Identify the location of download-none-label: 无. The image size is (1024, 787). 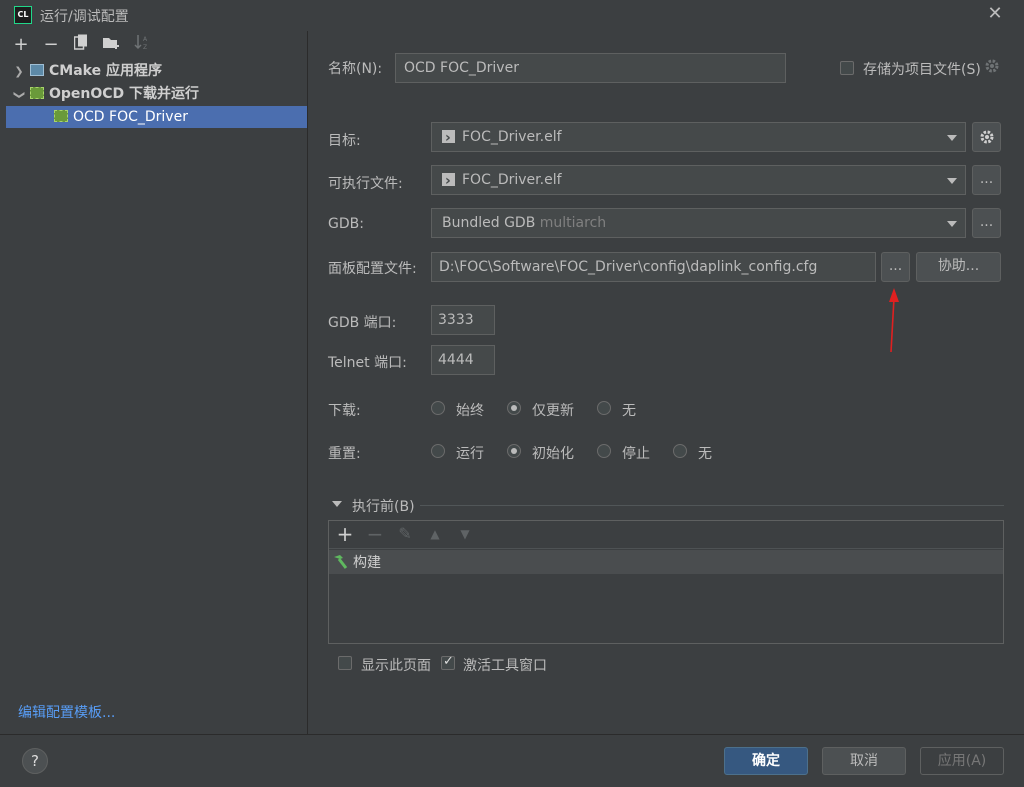
(629, 411).